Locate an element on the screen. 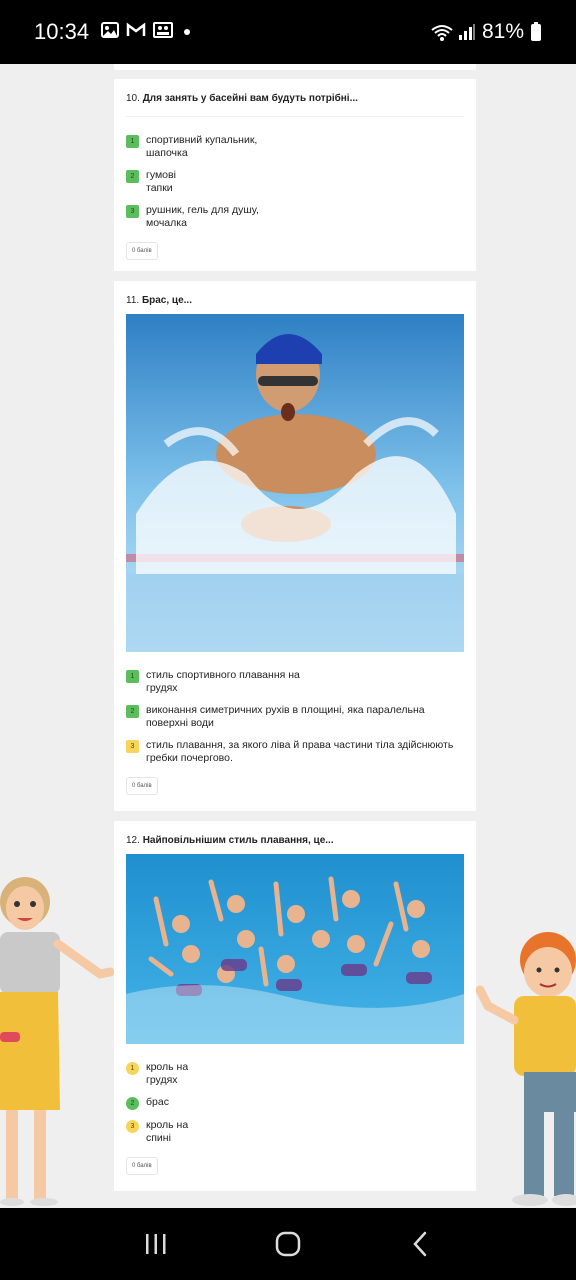 The height and width of the screenshot is (1280, 576). answer-option: 1 стиль спортивного плавання на грудях is located at coordinates (295, 682).